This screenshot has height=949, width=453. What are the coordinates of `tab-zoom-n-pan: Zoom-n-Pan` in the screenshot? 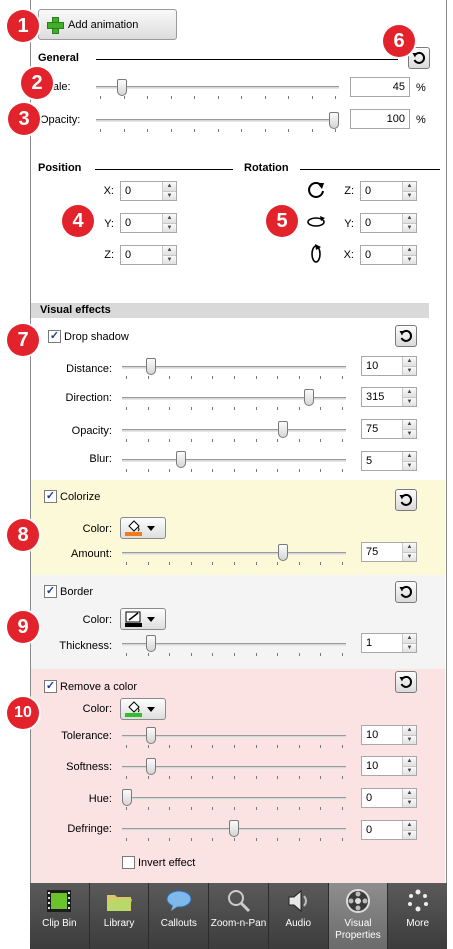 It's located at (239, 916).